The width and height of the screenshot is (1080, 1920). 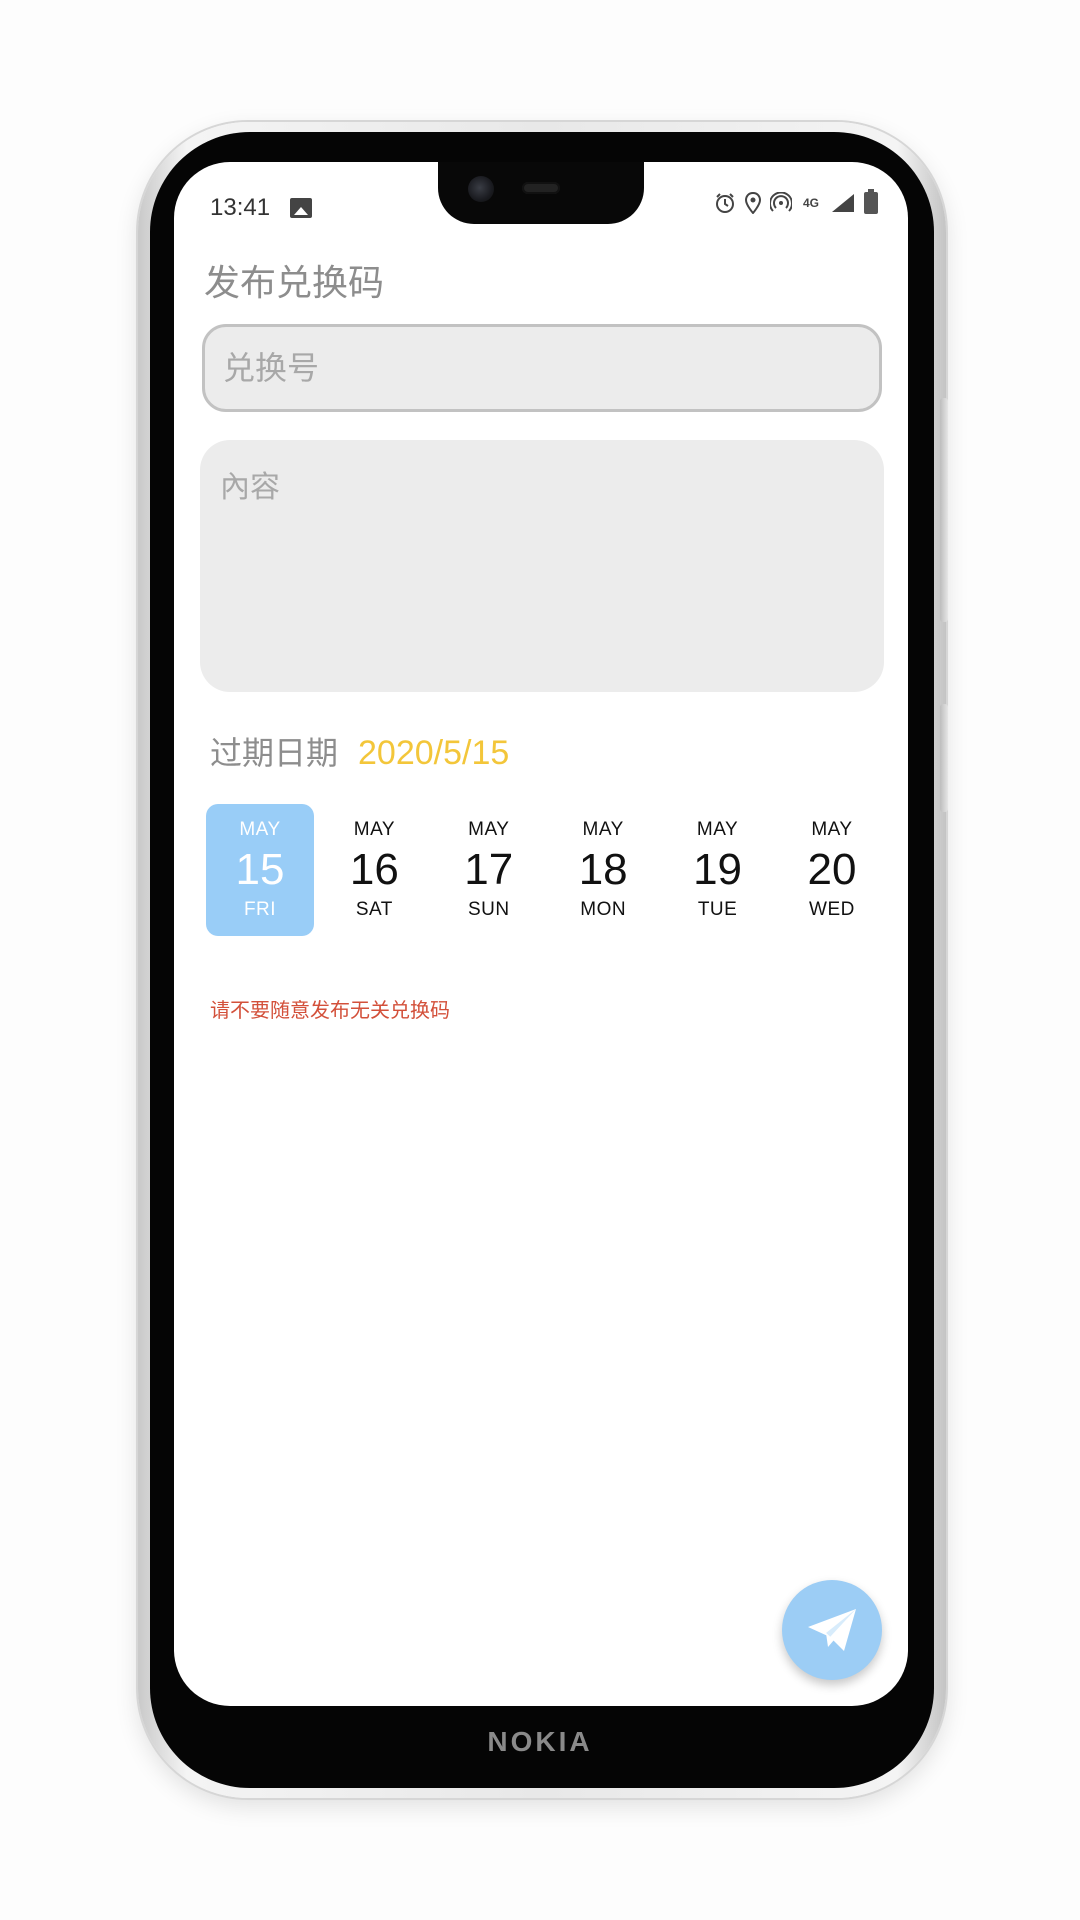 I want to click on date-option: MAY 20 WED, so click(x=832, y=870).